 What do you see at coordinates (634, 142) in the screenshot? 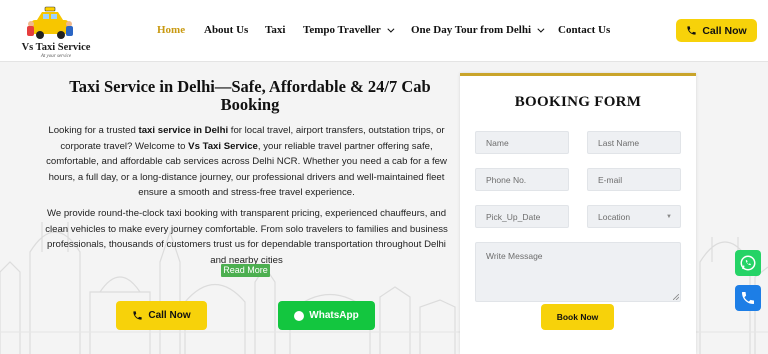
I see `last-name-field: Last Name` at bounding box center [634, 142].